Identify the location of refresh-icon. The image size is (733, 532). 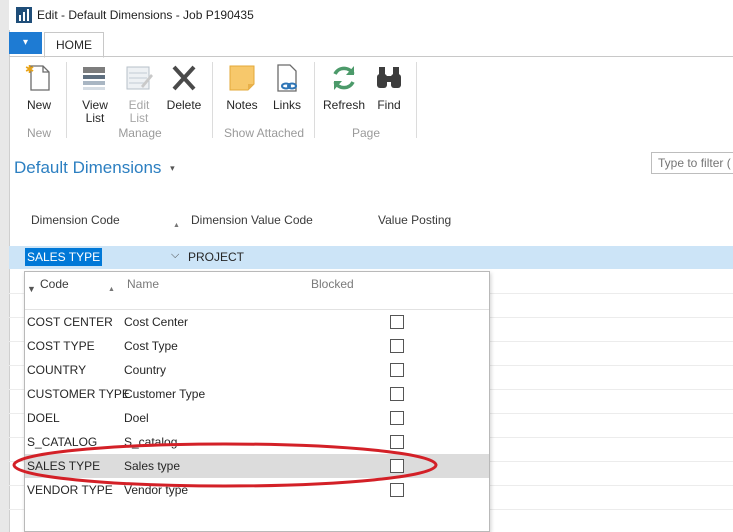
(344, 78).